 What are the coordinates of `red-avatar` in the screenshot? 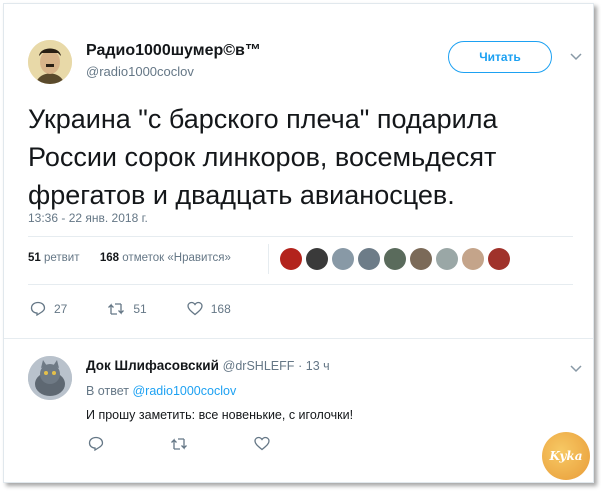 It's located at (499, 259).